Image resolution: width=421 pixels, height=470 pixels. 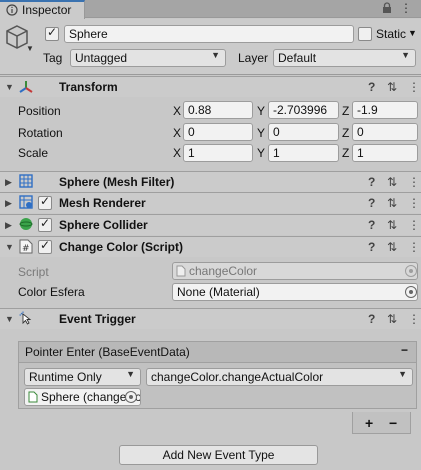 What do you see at coordinates (52, 33) in the screenshot?
I see `active-checkbox` at bounding box center [52, 33].